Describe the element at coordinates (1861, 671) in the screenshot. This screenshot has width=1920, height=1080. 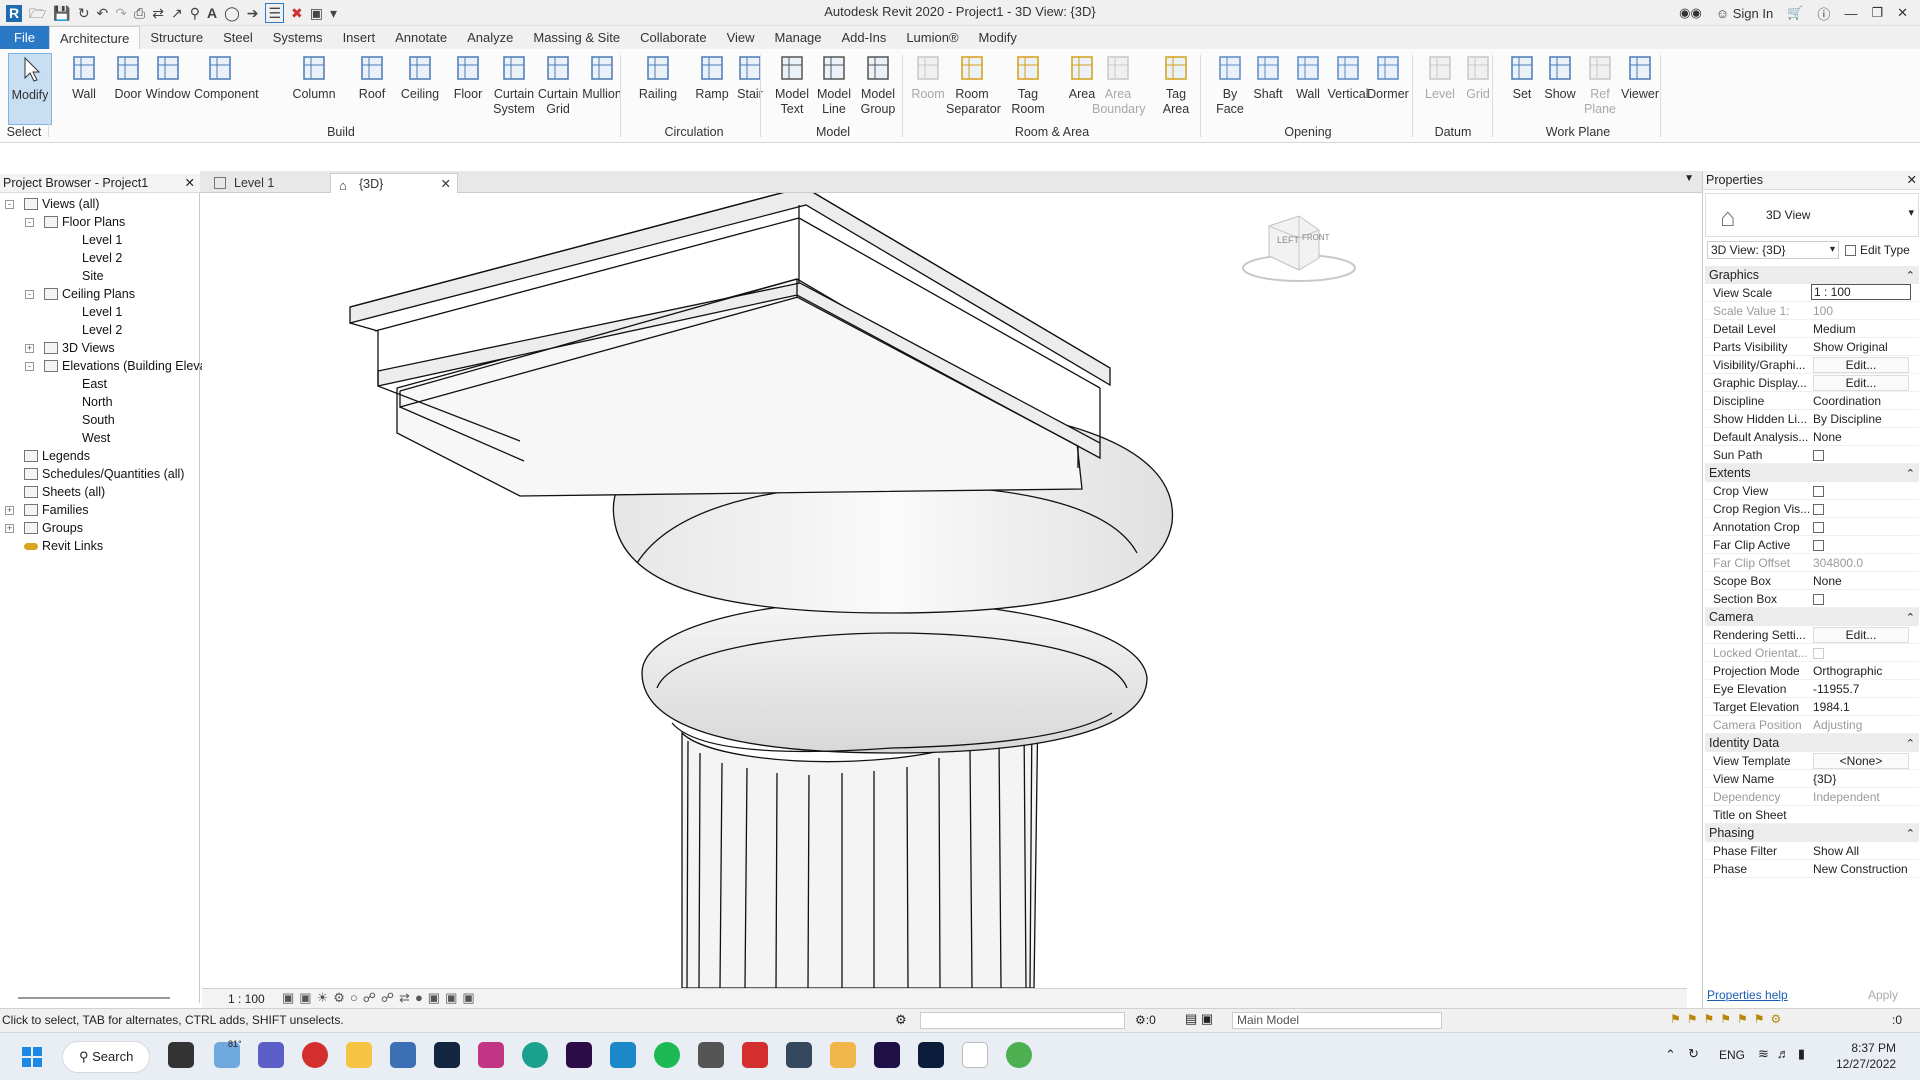
I see `property-value: Orthographic` at that location.